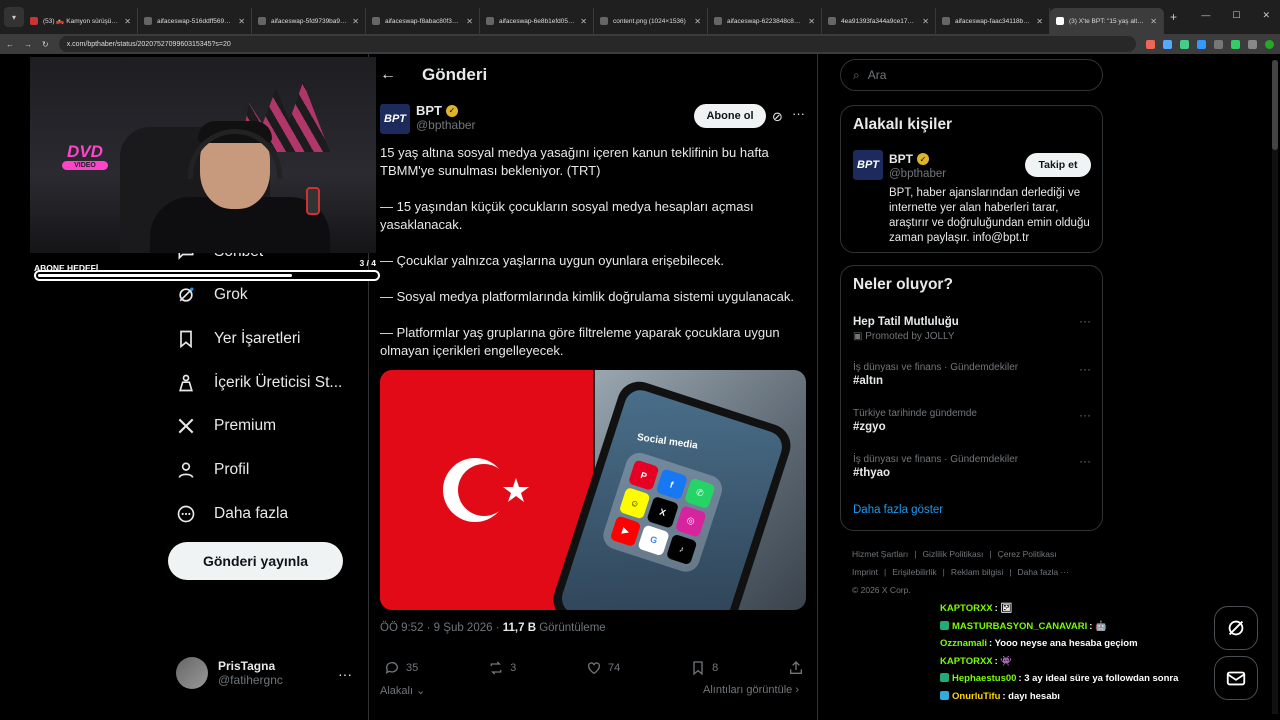 Image resolution: width=1280 pixels, height=720 pixels. Describe the element at coordinates (309, 21) in the screenshot. I see `browser-tab: aifaceswap-5fd9739ba9e6c9 ✕` at that location.